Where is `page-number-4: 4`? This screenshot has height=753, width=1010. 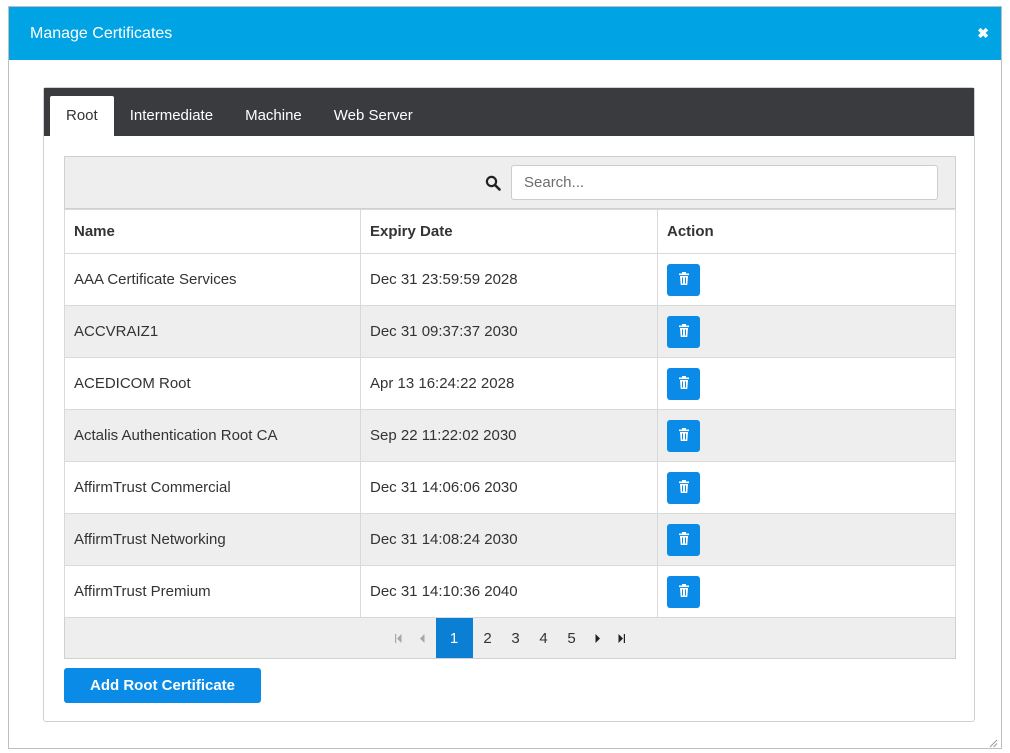
page-number-4: 4 is located at coordinates (544, 638).